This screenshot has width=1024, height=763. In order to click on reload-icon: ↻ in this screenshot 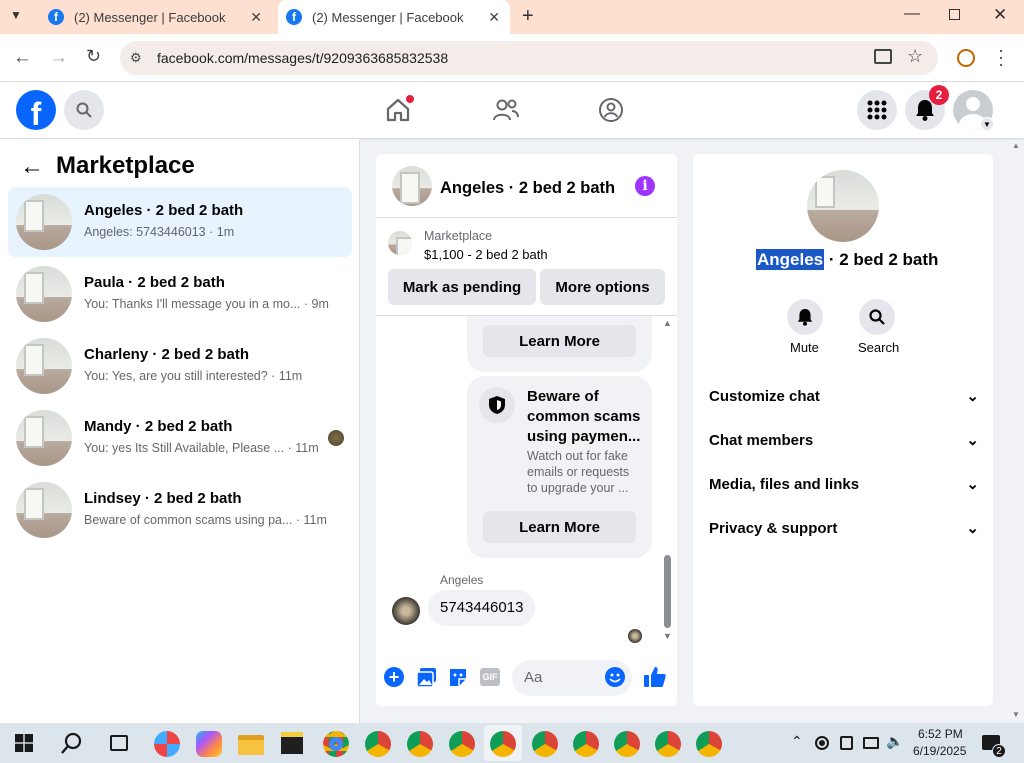, I will do `click(93, 56)`.